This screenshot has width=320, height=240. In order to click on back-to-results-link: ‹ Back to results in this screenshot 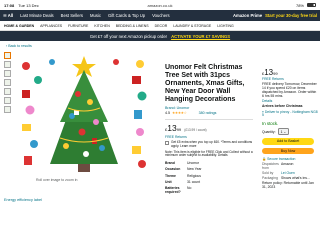, I will do `click(19, 46)`.